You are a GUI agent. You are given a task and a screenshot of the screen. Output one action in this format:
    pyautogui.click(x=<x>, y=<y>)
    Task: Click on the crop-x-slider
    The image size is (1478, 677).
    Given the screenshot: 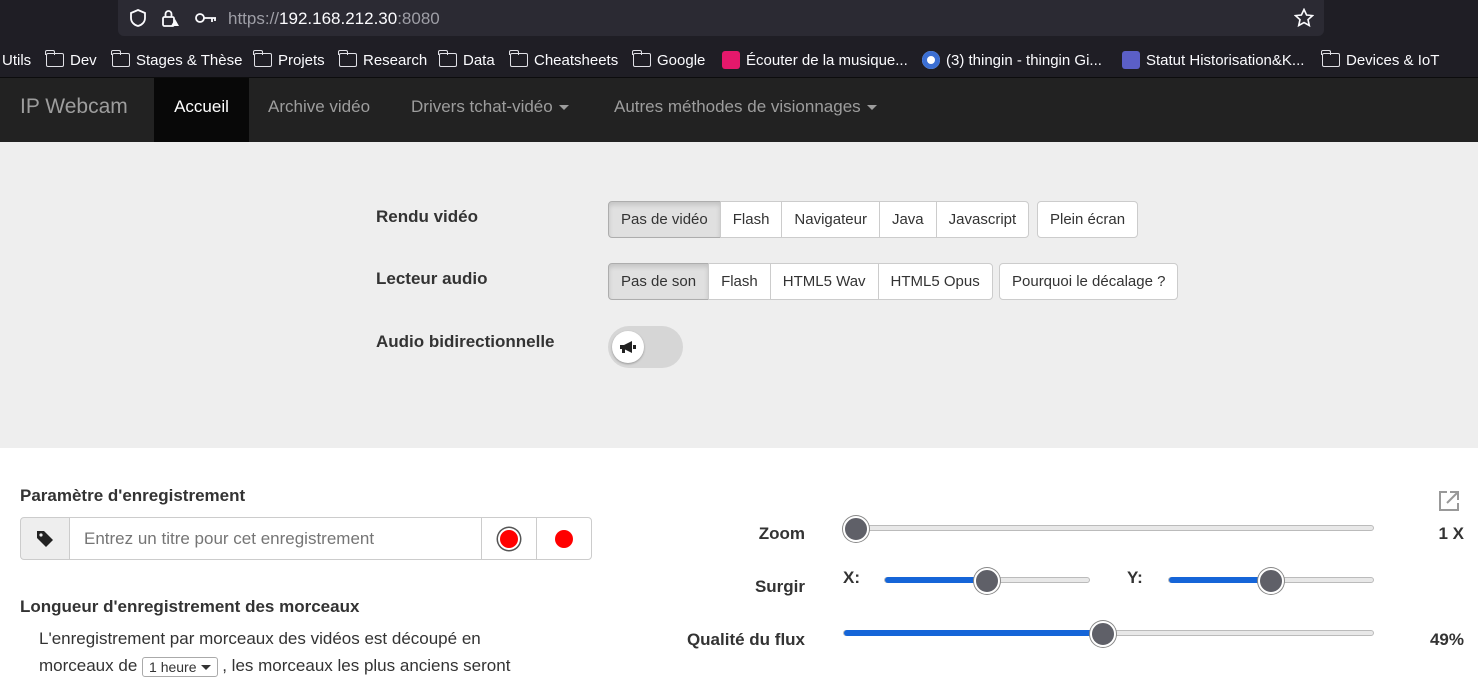 What is the action you would take?
    pyautogui.click(x=987, y=581)
    